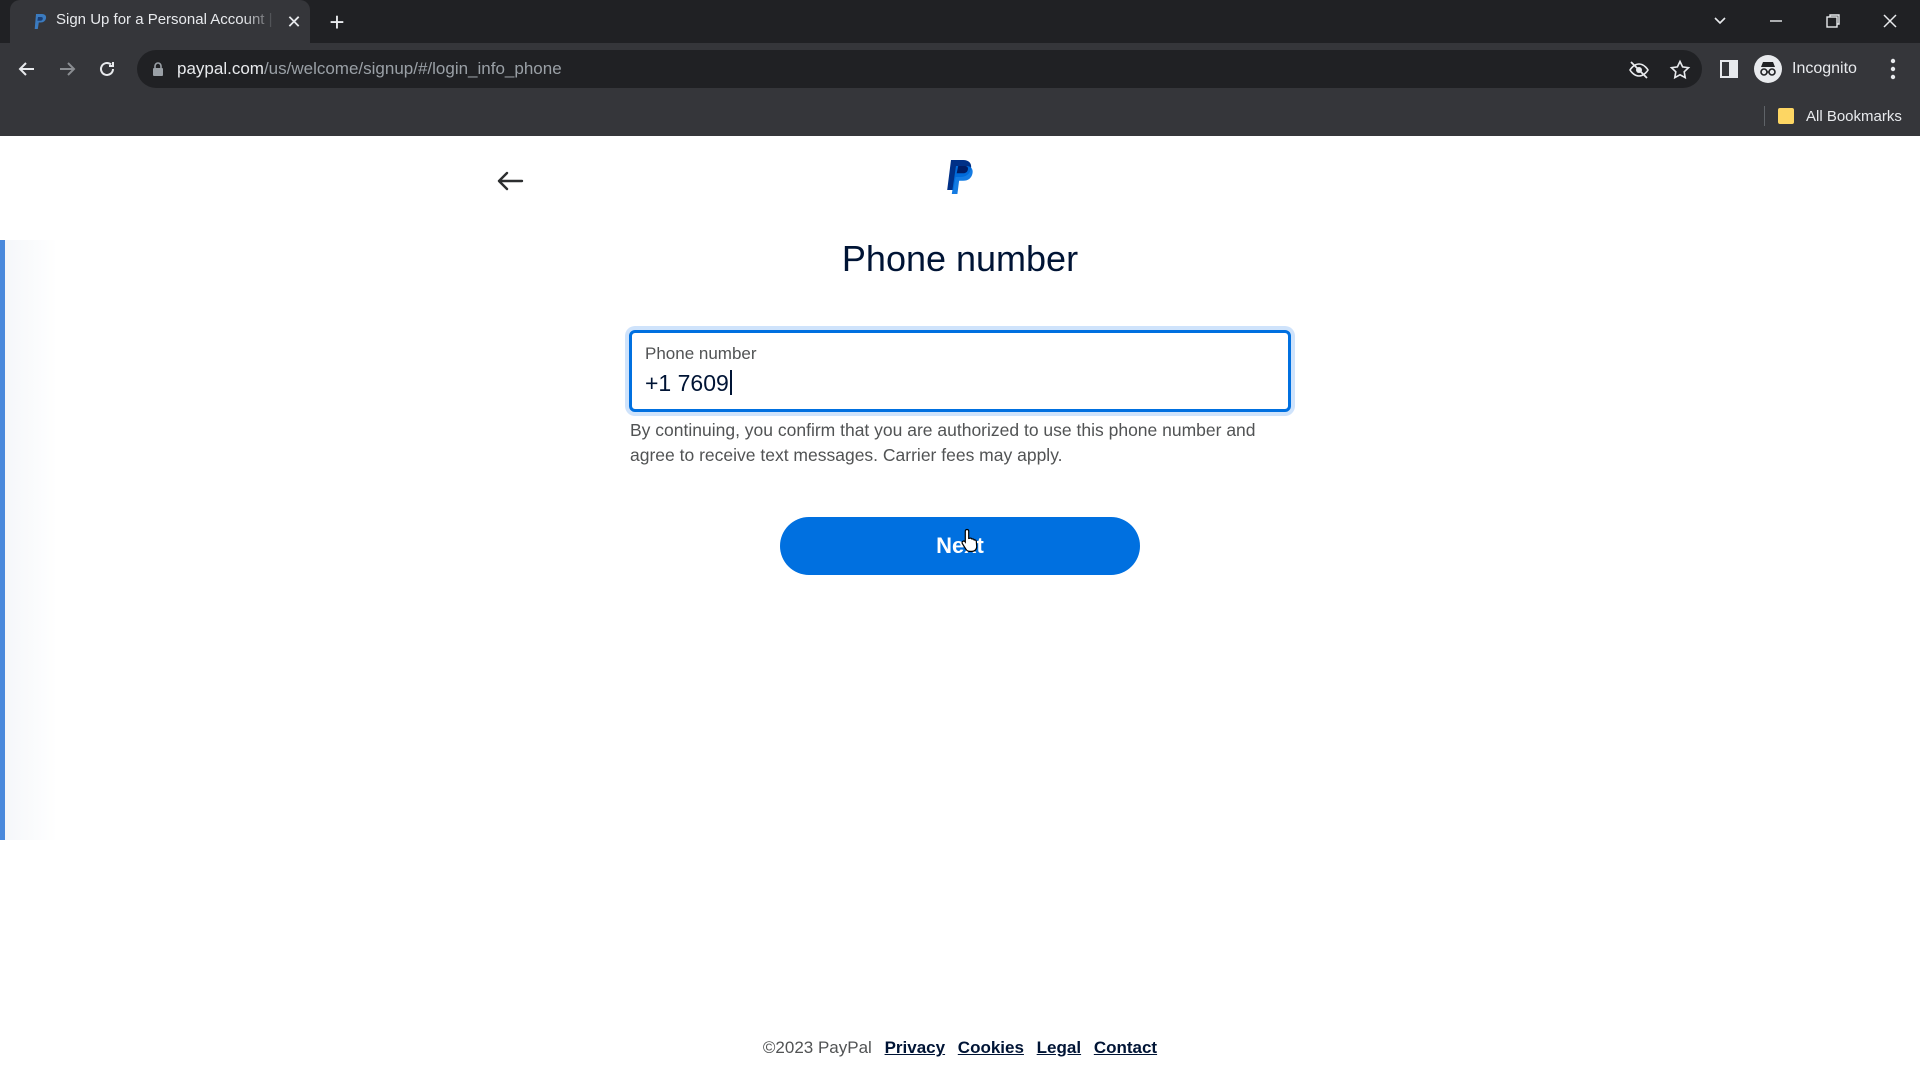  I want to click on phone-number-input: +1 7609, so click(688, 383).